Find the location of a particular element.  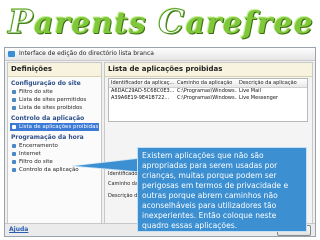

section-site-config: Configuração do site is located at coordinates (46, 83).